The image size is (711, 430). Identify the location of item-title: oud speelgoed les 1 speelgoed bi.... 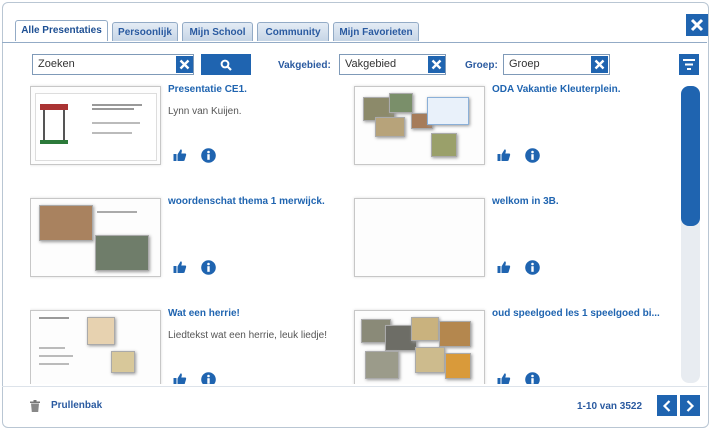
(582, 314).